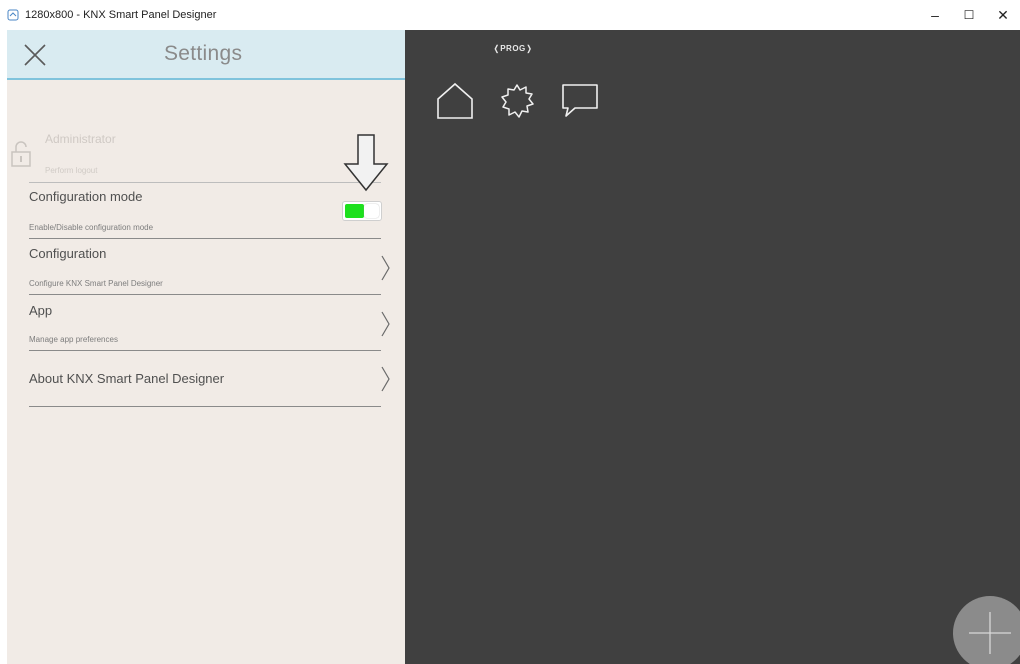 This screenshot has width=1020, height=664. I want to click on configuration-title: Configuration, so click(68, 253).